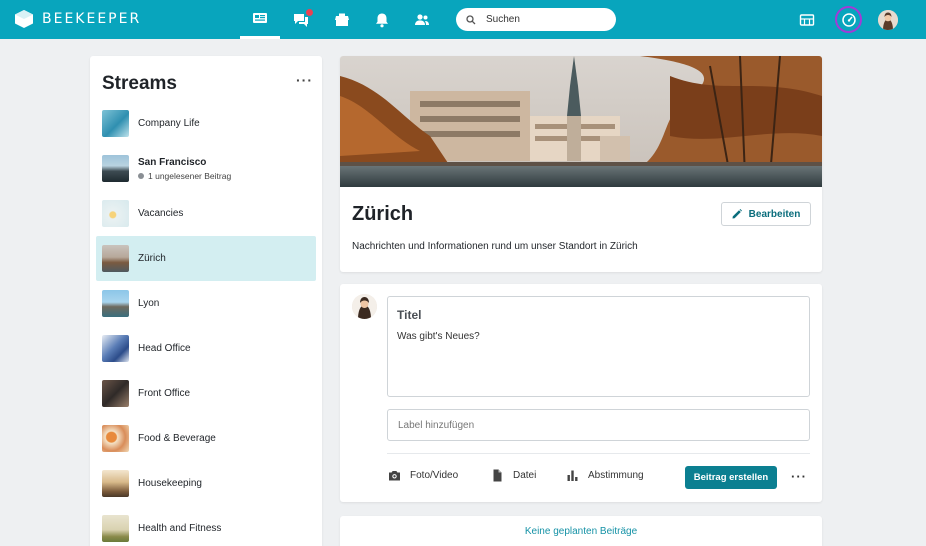 This screenshot has height=546, width=926. I want to click on stream-label: Front Office, so click(164, 393).